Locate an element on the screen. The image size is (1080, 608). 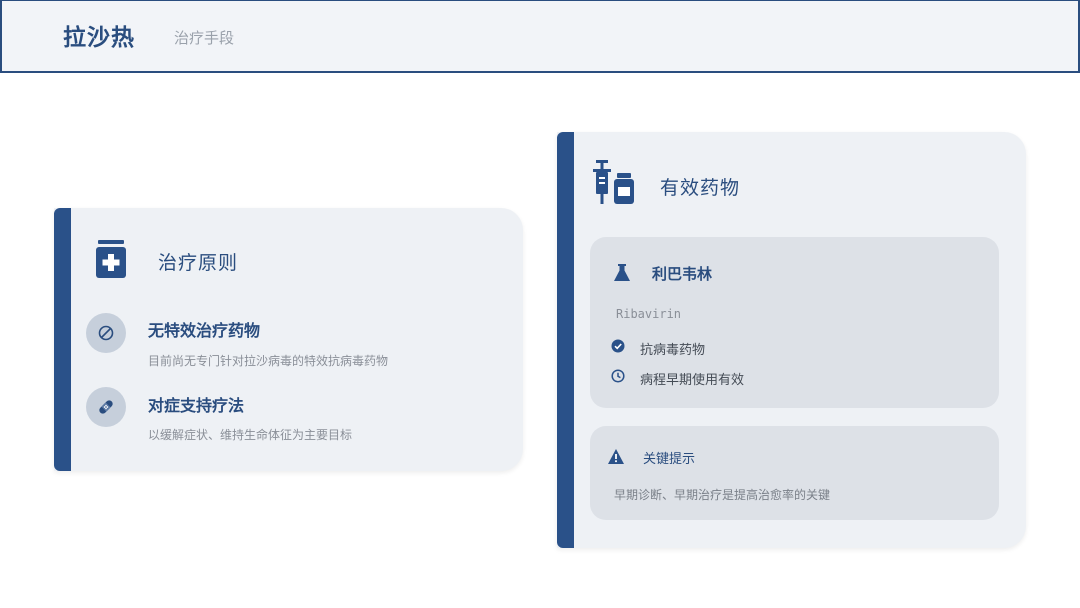
bandage-icon is located at coordinates (106, 407).